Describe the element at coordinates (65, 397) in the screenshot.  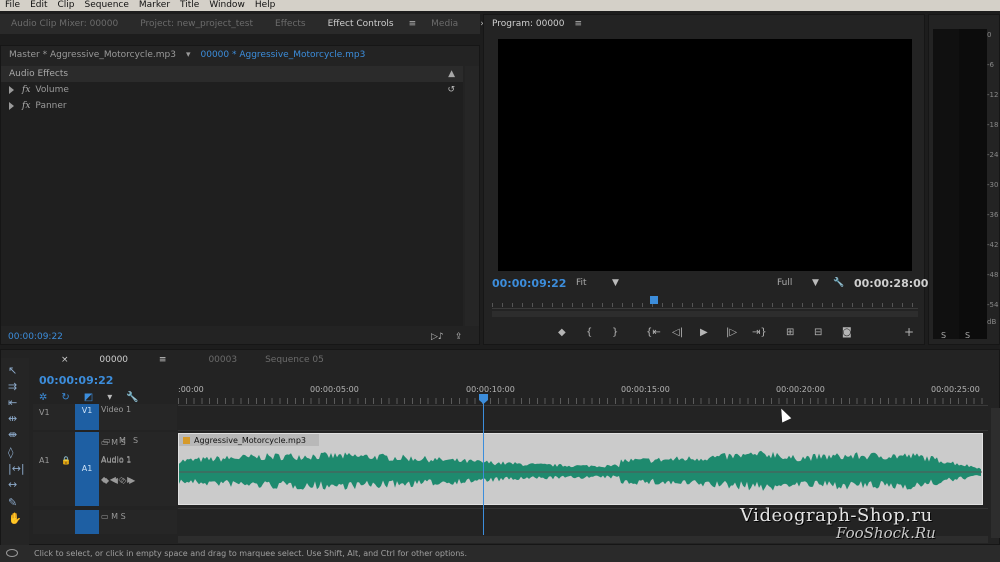
I see `linked-selection-icon: ↻` at that location.